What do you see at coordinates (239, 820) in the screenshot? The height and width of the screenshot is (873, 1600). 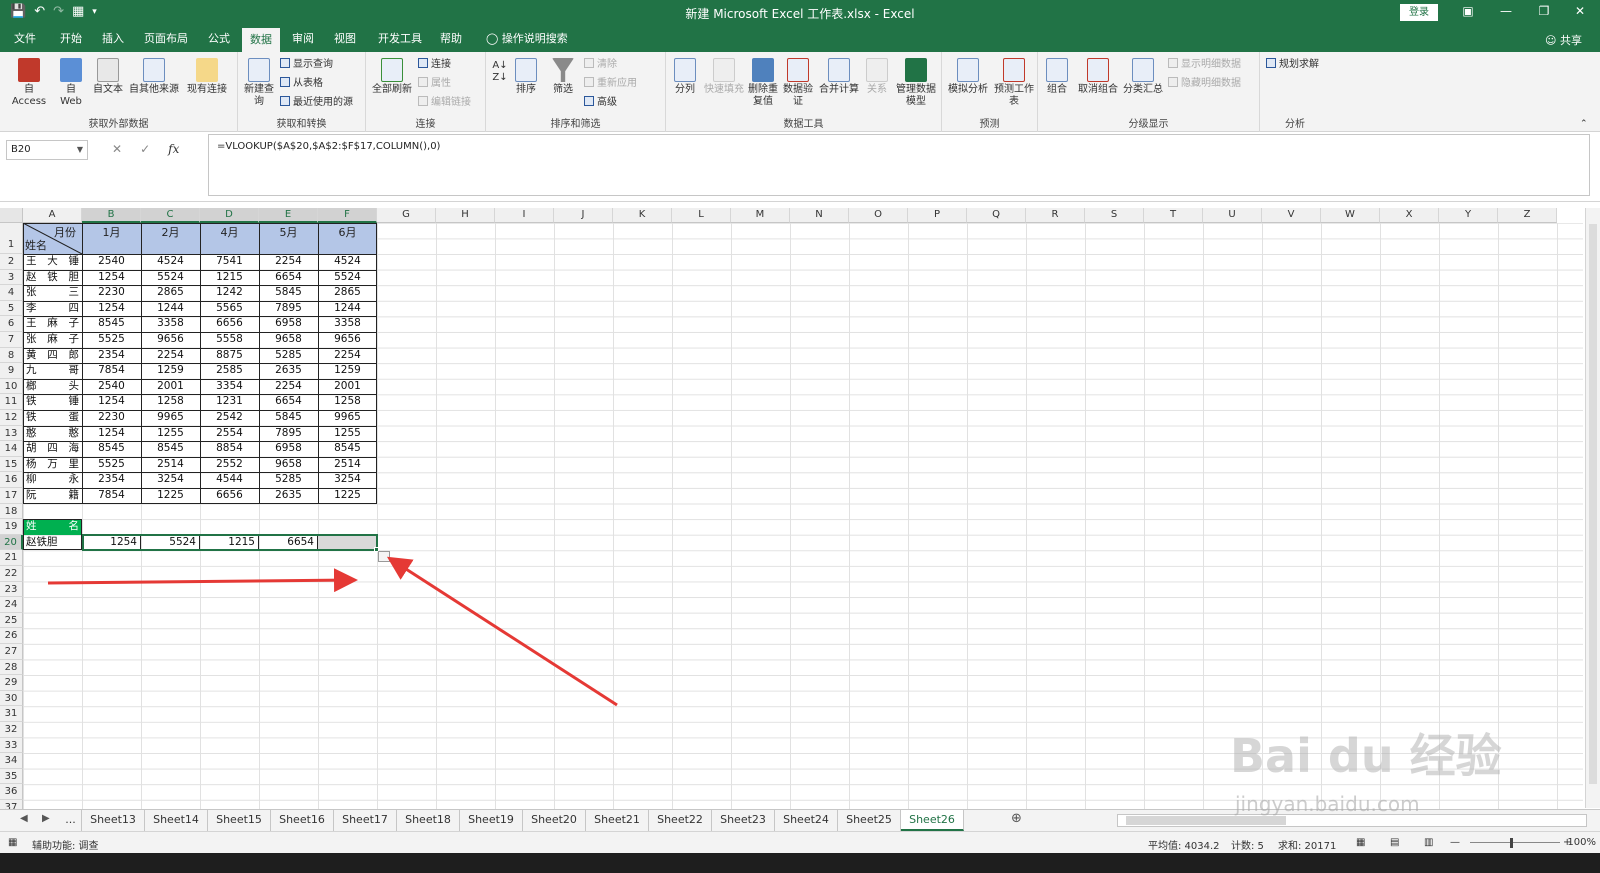 I see `sheet-tab-sheet15: Sheet15` at bounding box center [239, 820].